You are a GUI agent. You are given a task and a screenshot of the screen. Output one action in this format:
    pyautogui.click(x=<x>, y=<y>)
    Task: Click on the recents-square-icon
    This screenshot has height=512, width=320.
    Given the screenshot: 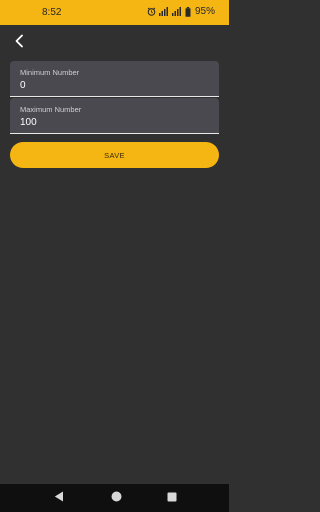 What is the action you would take?
    pyautogui.click(x=172, y=498)
    